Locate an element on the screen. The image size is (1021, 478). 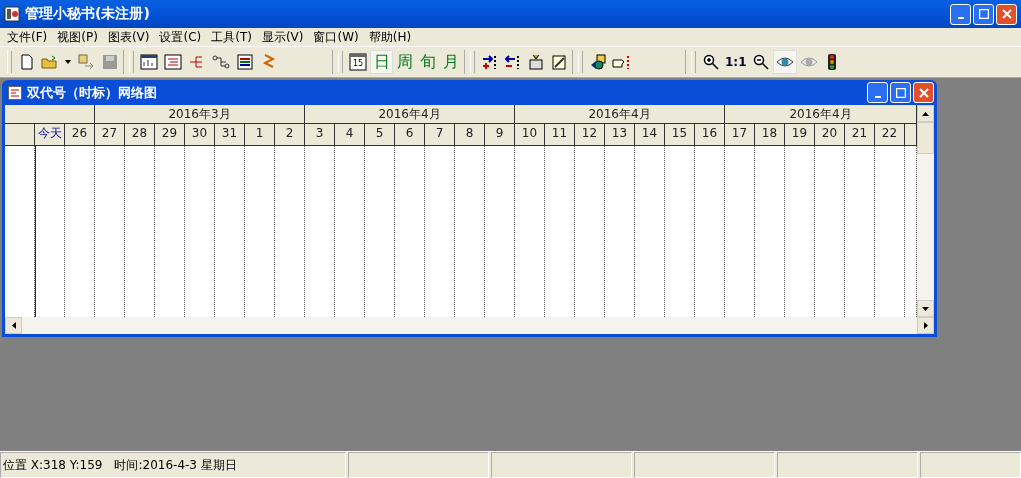
day-header: 31 is located at coordinates (230, 135).